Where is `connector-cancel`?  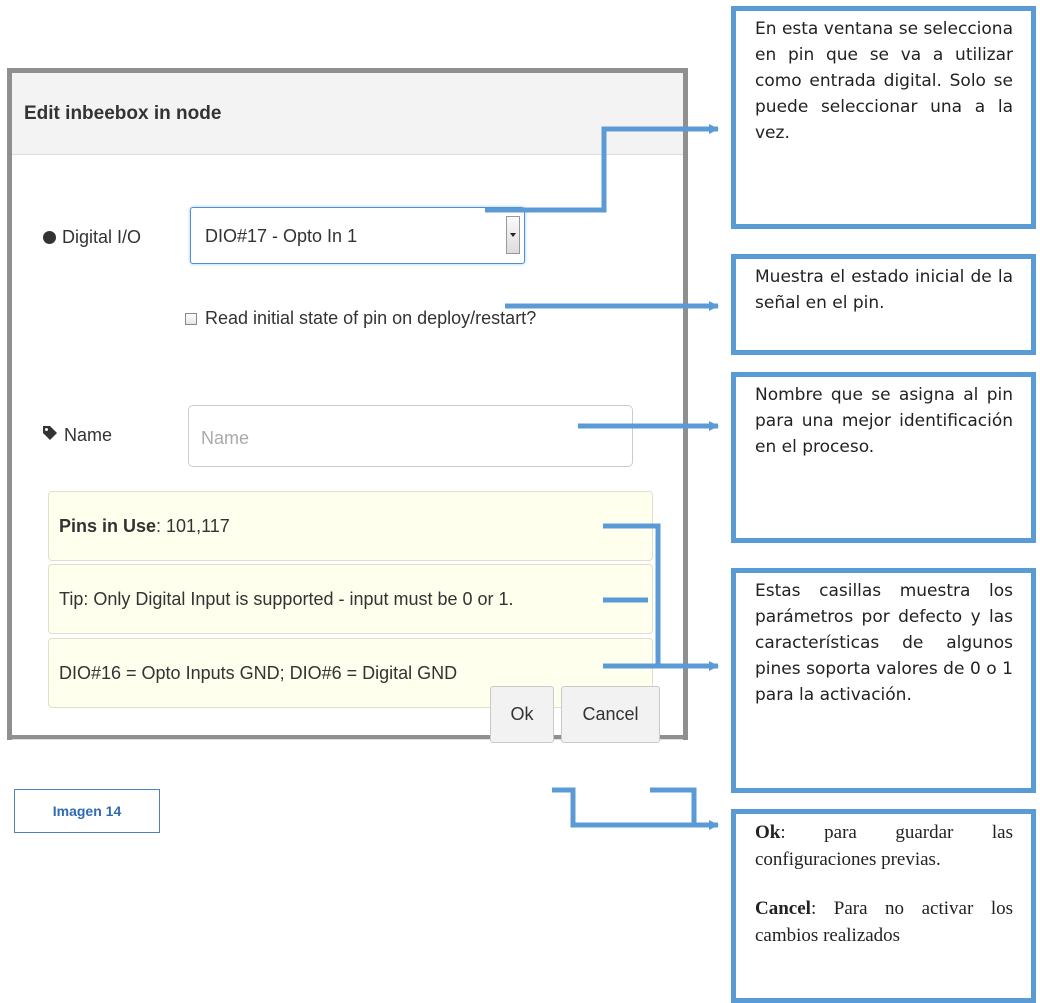 connector-cancel is located at coordinates (673, 806).